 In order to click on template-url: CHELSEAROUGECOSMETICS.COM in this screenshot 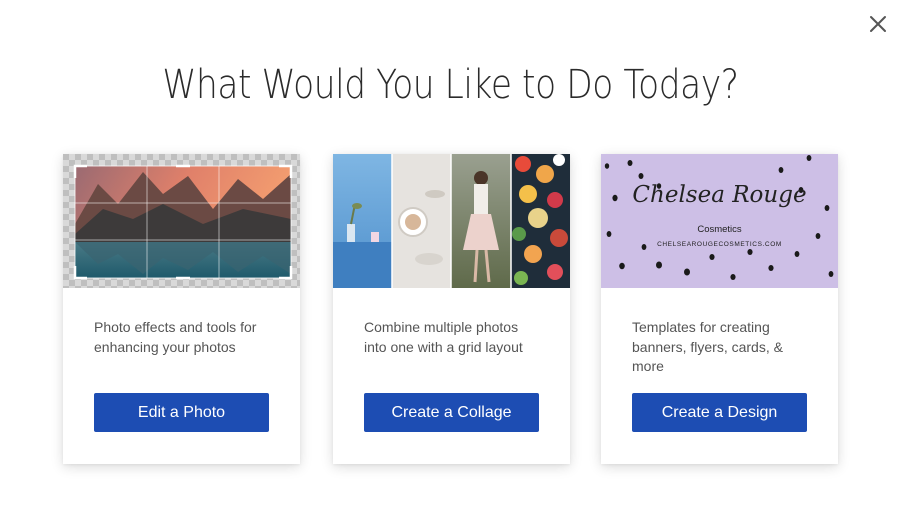, I will do `click(719, 244)`.